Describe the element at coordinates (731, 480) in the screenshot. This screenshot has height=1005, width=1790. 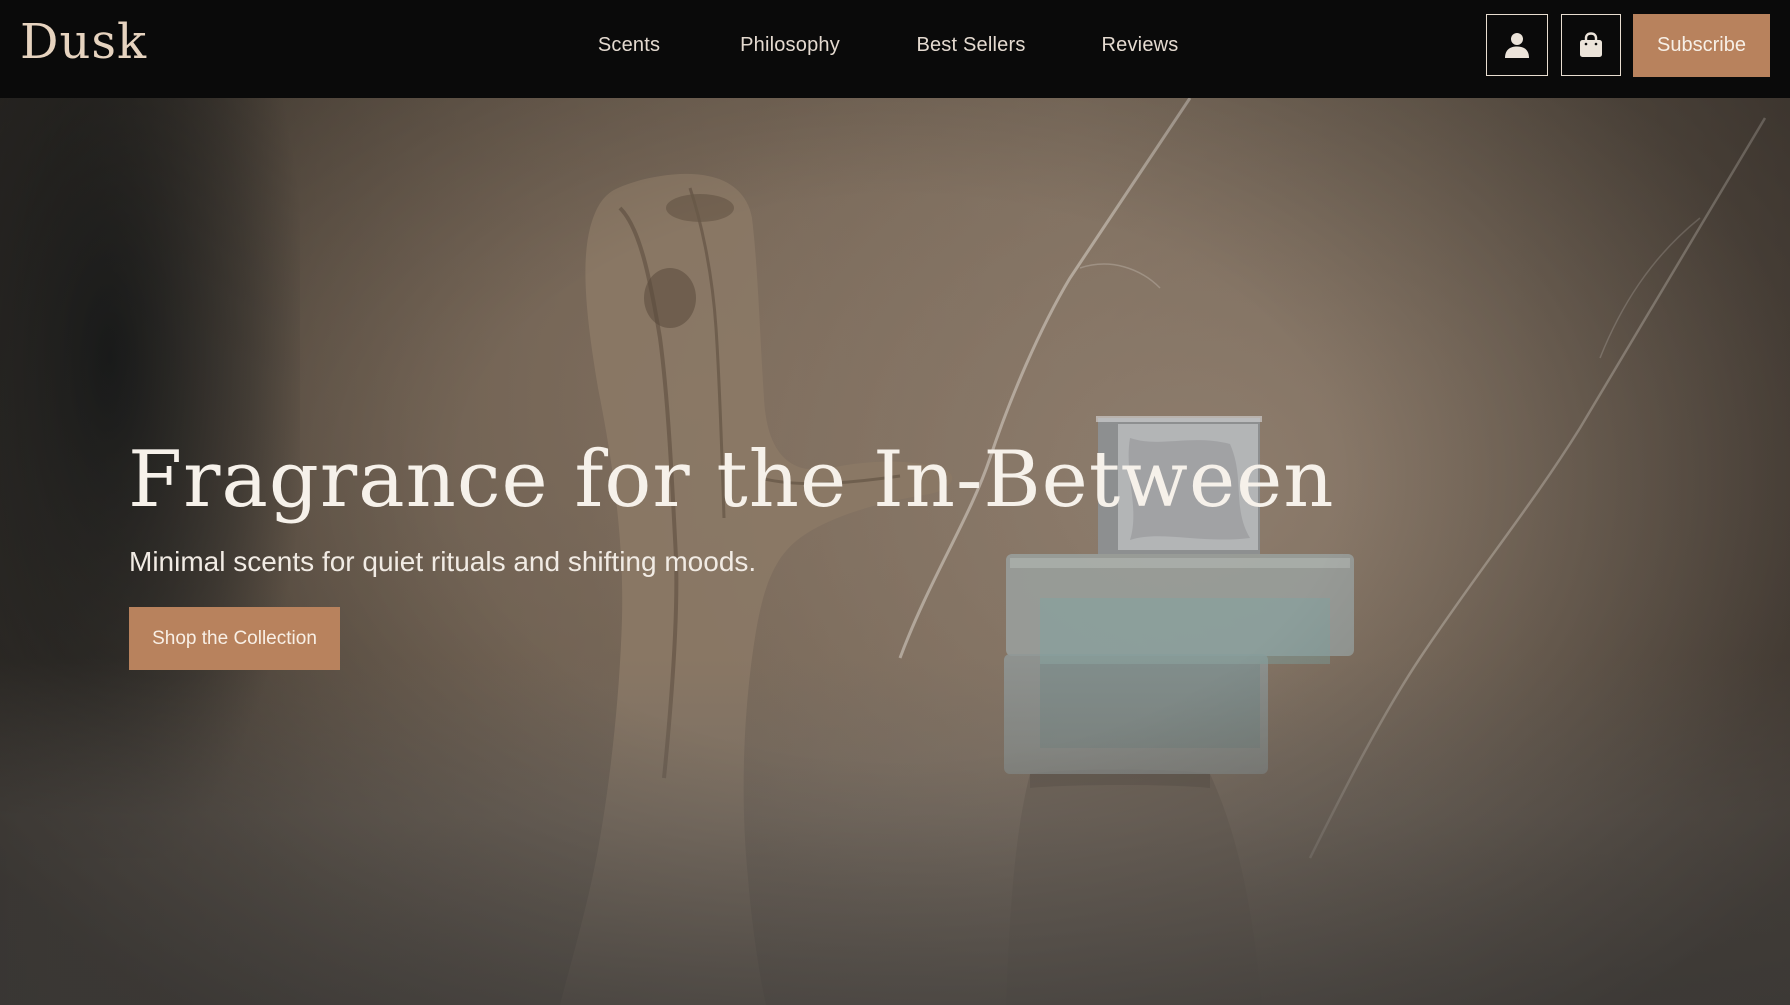
I see `hero-title: Fragrance for the In-Between` at that location.